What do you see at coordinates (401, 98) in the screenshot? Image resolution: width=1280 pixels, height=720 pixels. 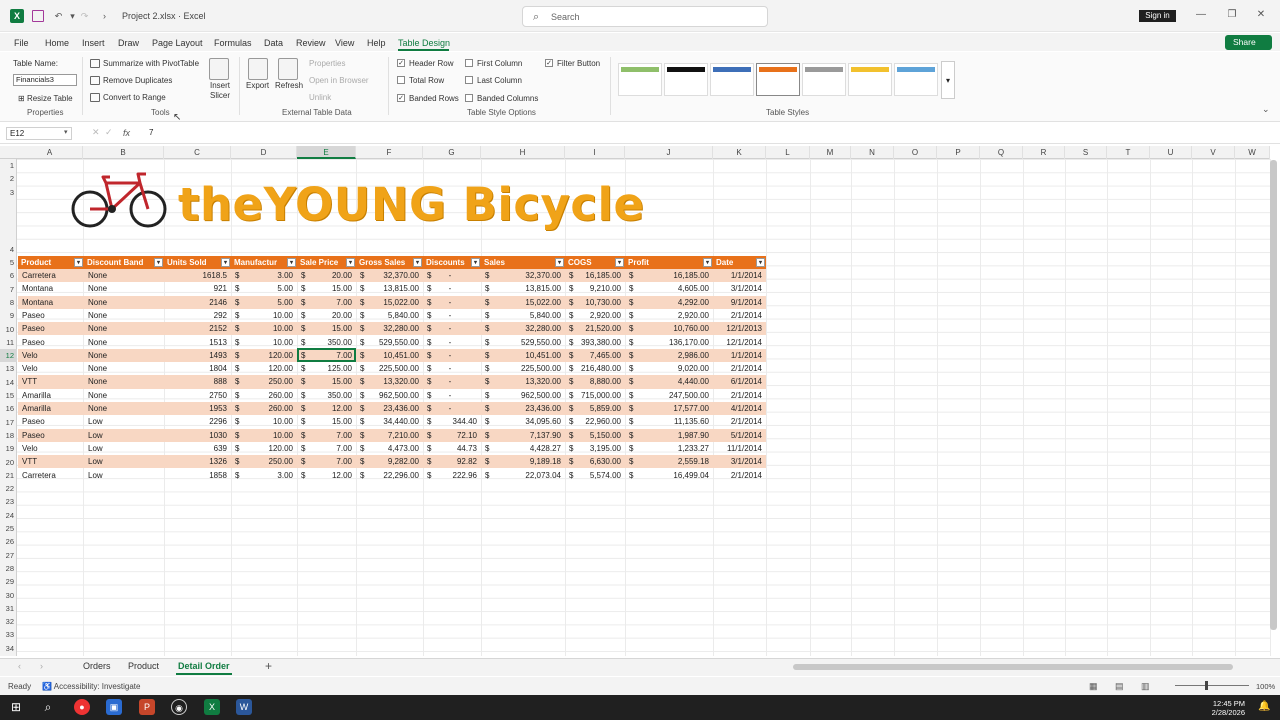 I see `banded-rows-checkbox: ✓` at bounding box center [401, 98].